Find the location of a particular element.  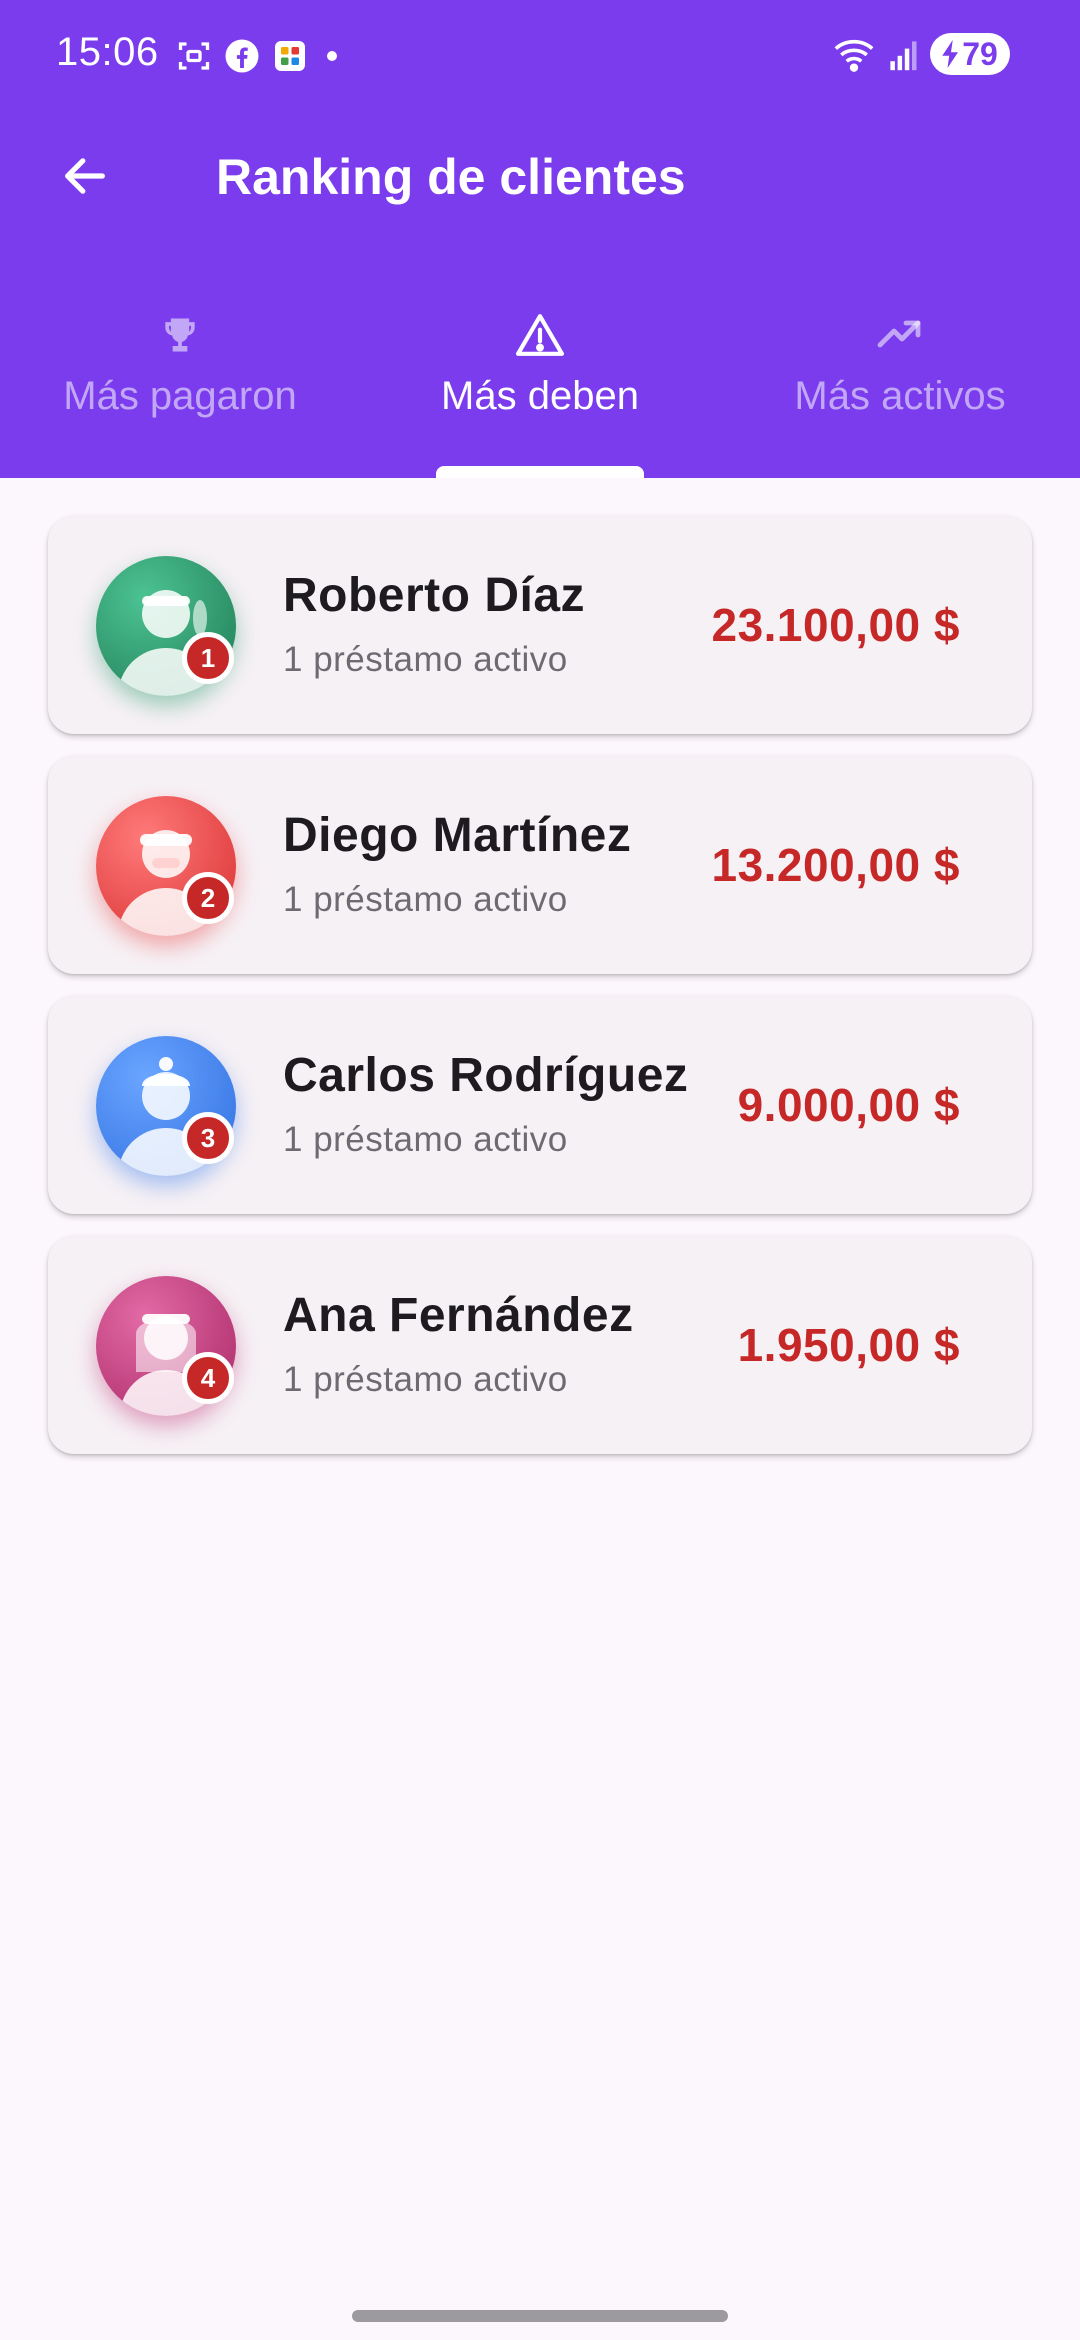

rank-badge: 4 is located at coordinates (208, 1378).